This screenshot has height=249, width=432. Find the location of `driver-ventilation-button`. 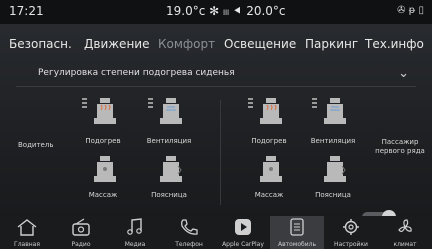

driver-ventilation-button is located at coordinates (169, 114).